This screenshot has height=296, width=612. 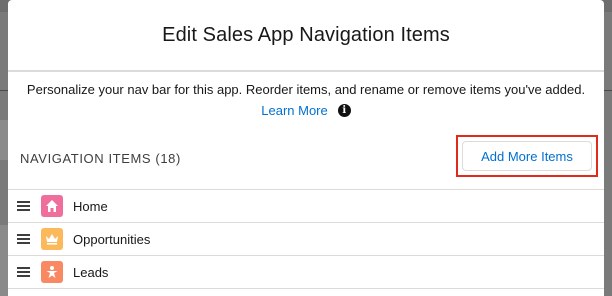 I want to click on modal-title: Edit Sales App Navigation Items, so click(x=306, y=34).